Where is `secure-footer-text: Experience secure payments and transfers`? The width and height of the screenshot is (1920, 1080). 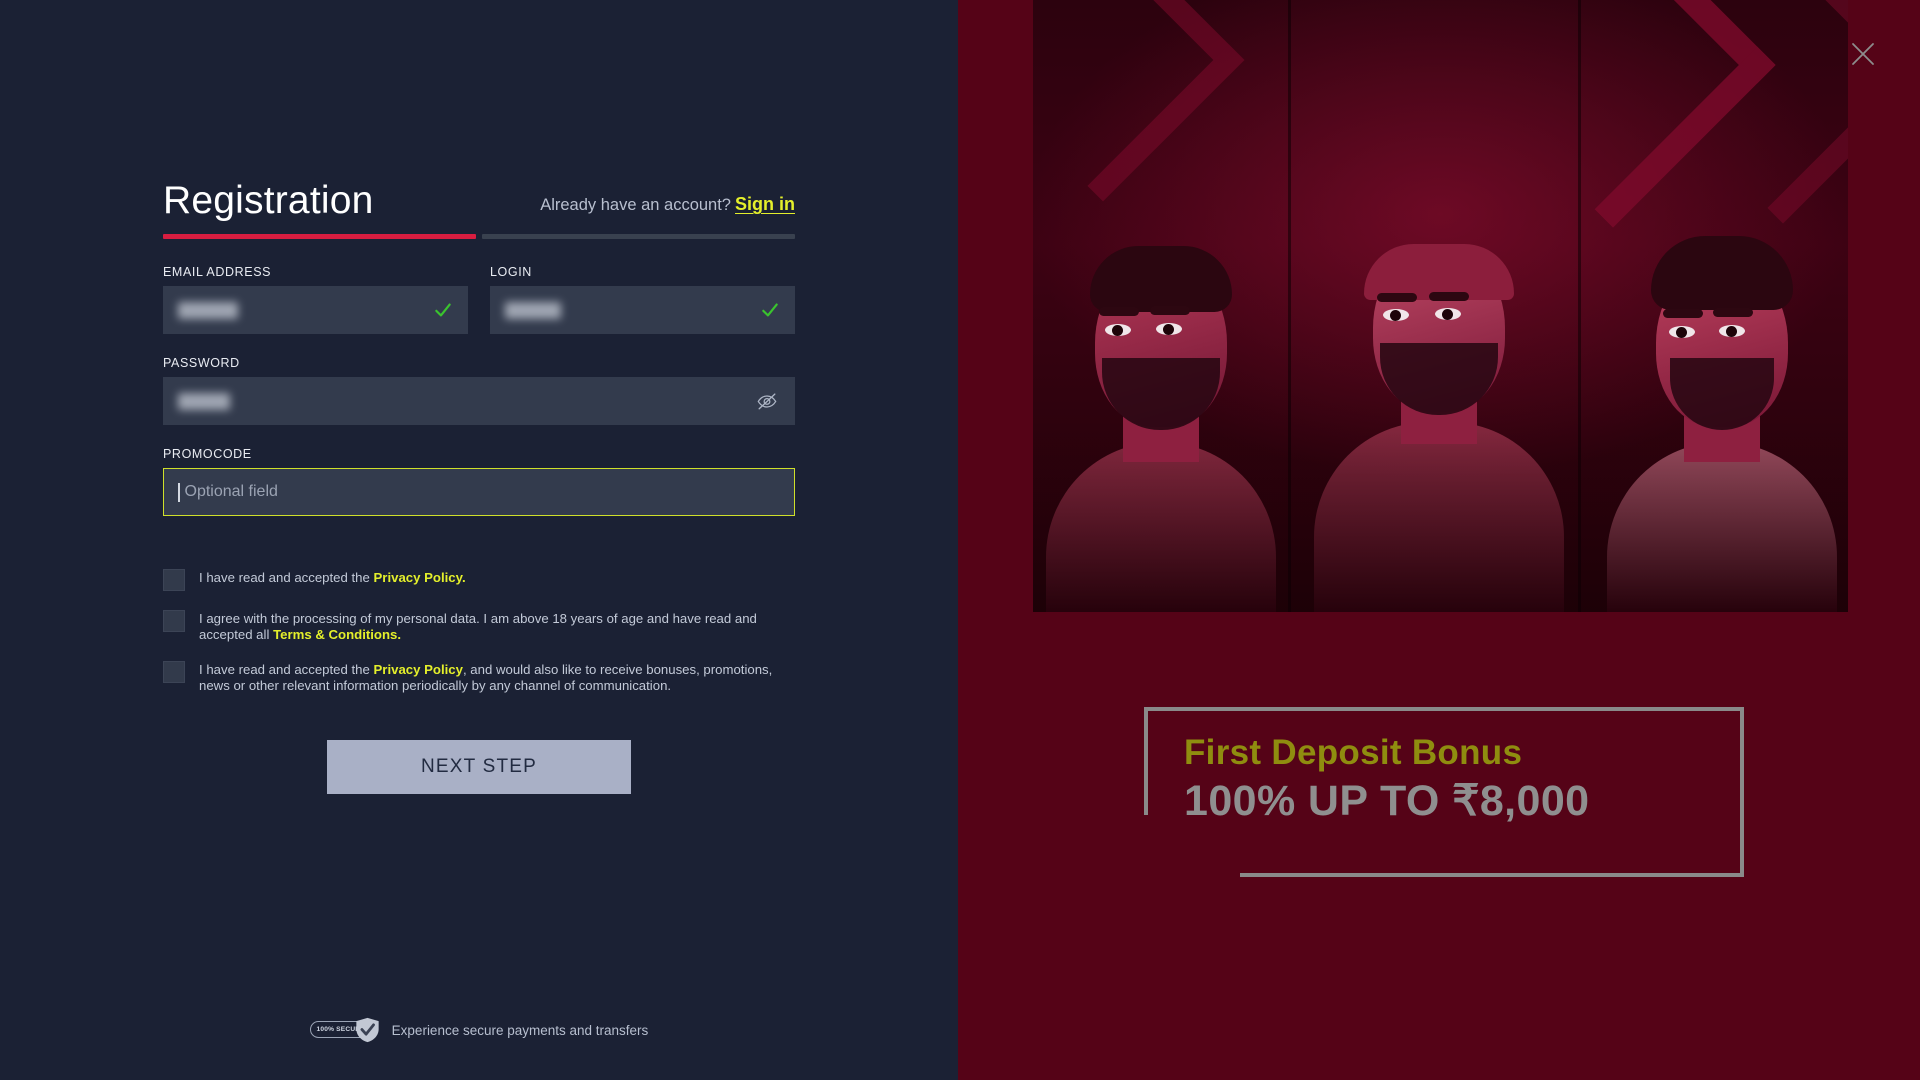 secure-footer-text: Experience secure payments and transfers is located at coordinates (520, 1030).